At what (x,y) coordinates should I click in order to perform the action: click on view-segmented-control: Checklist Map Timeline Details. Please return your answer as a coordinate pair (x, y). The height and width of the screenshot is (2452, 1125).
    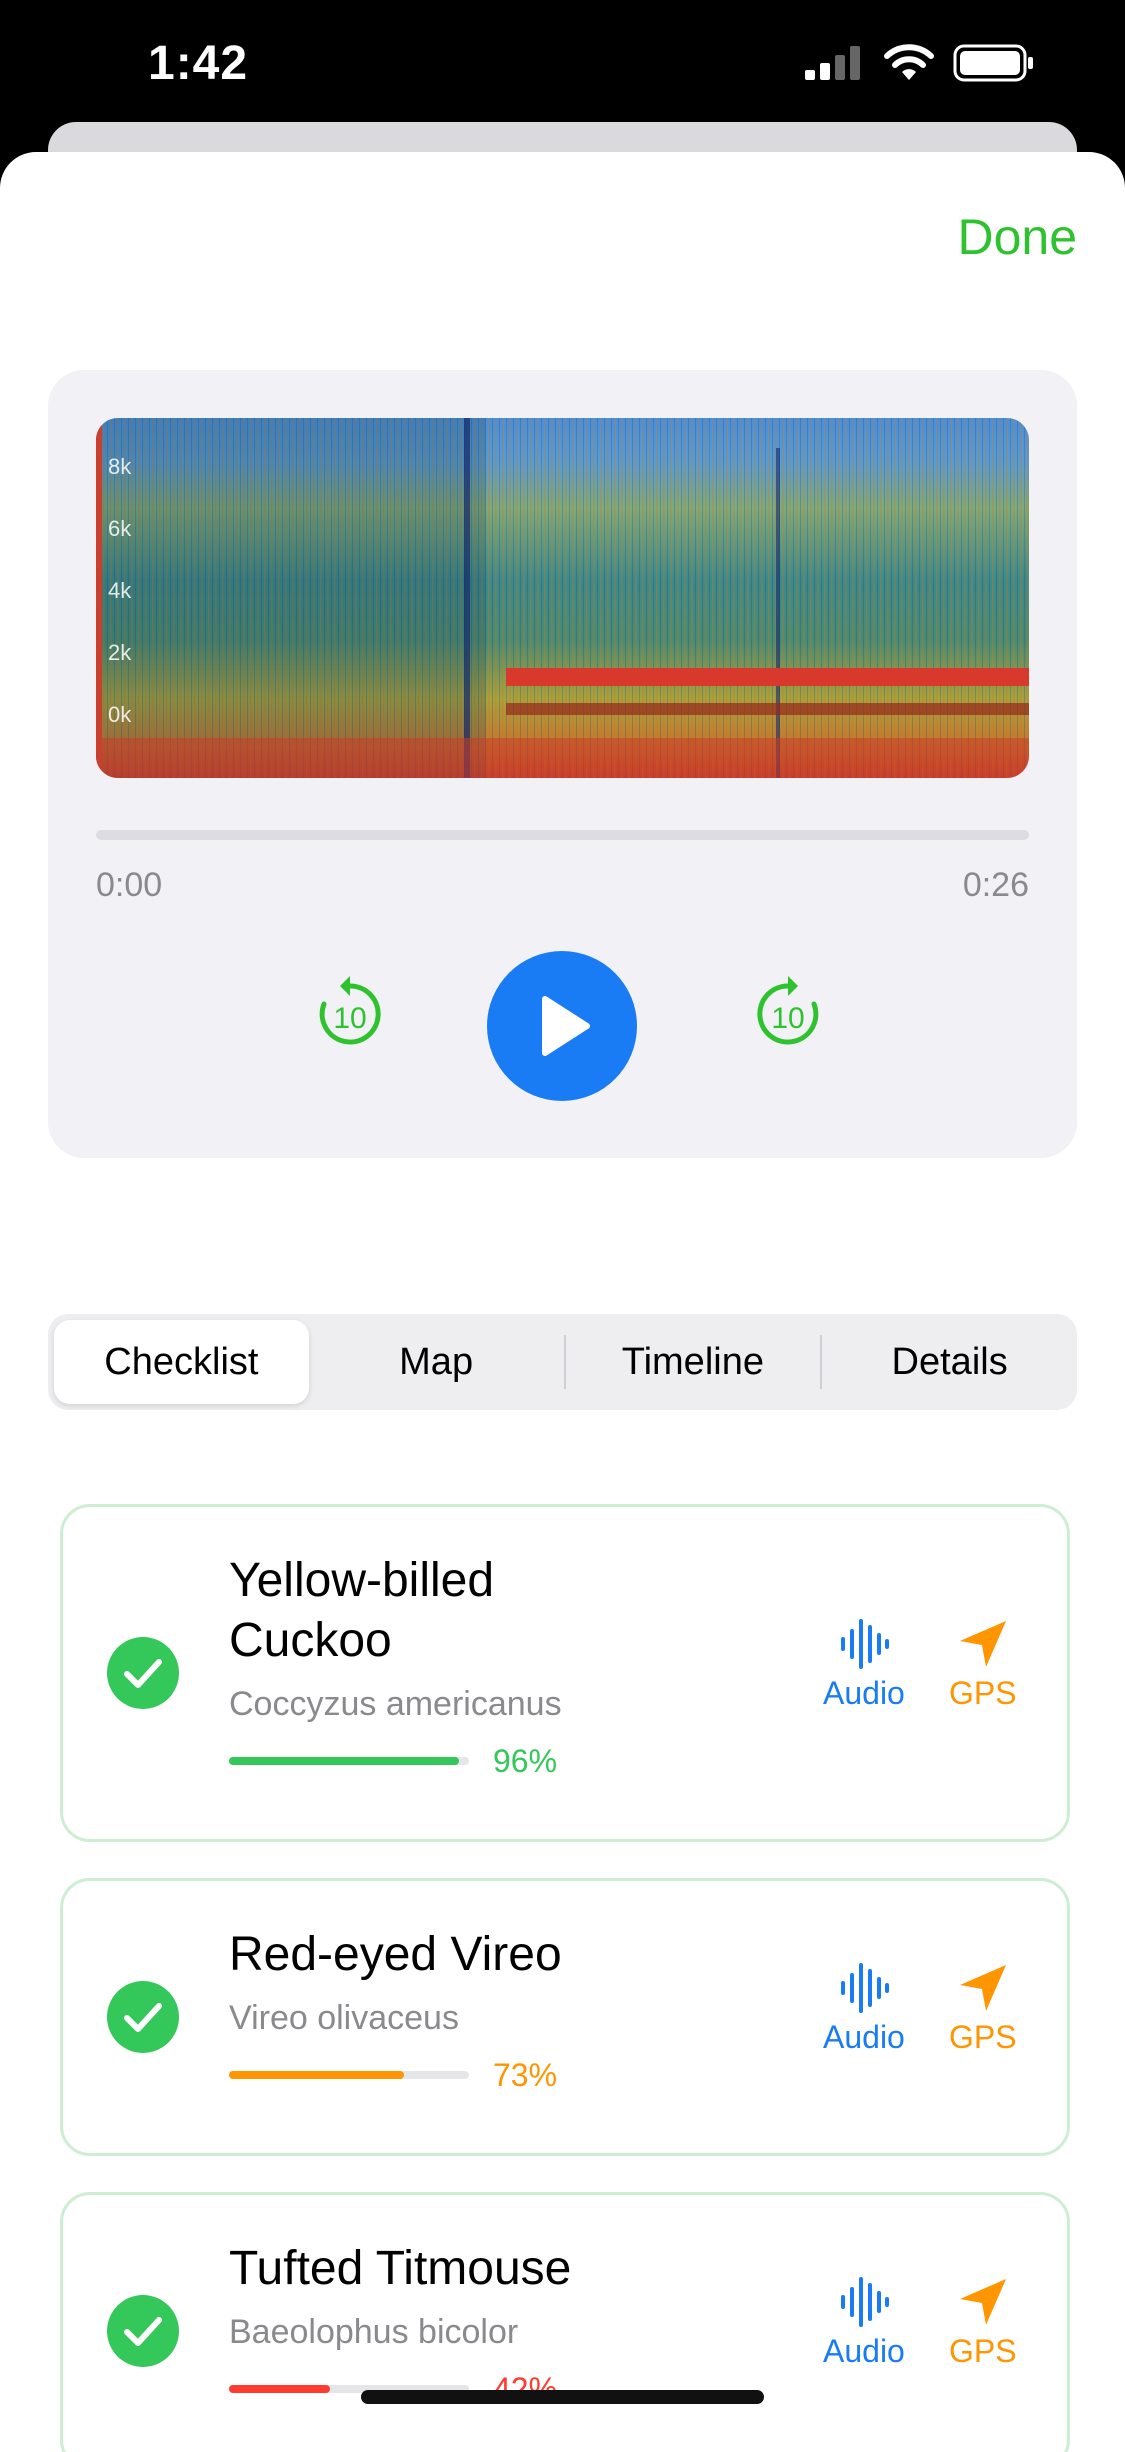
    Looking at the image, I should click on (562, 1362).